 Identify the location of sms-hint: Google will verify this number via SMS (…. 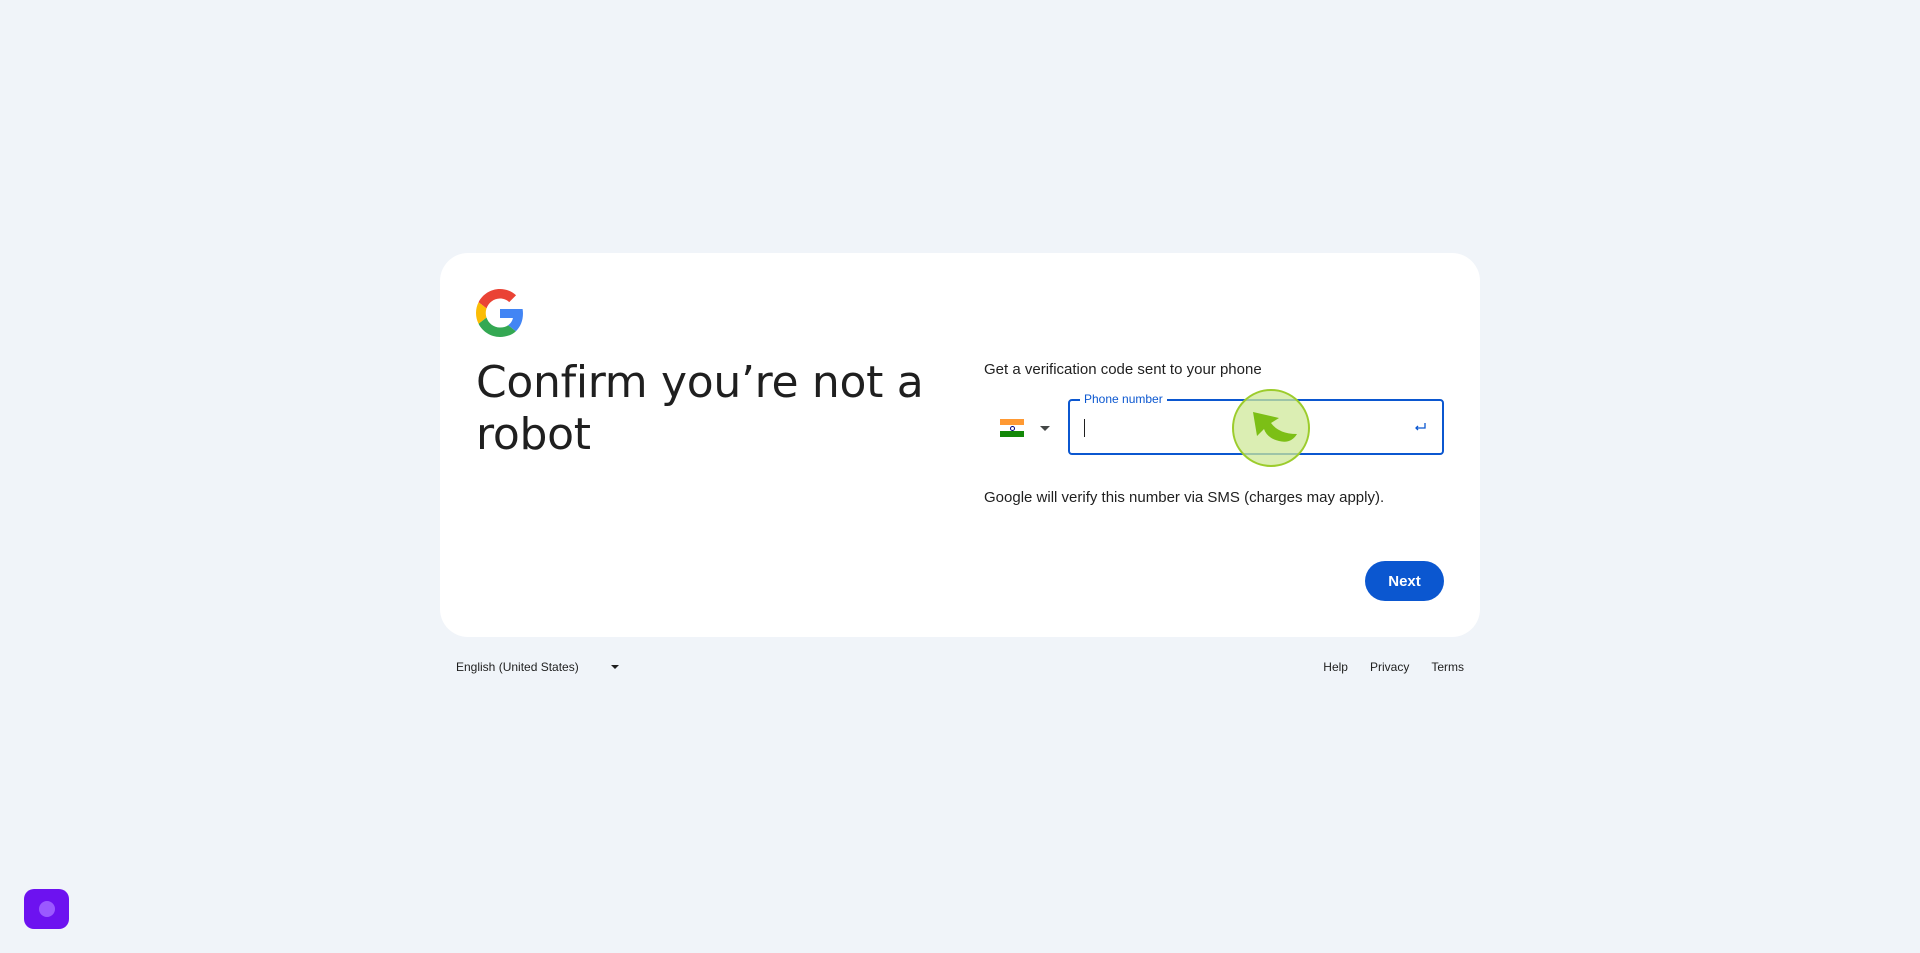
(1184, 497).